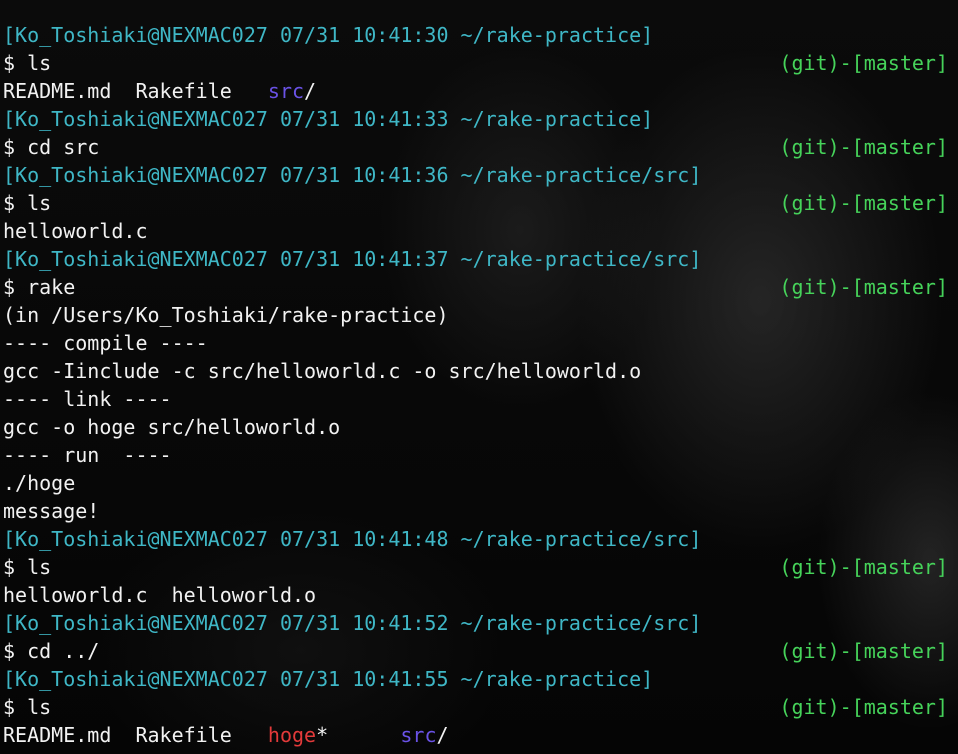  What do you see at coordinates (475, 595) in the screenshot?
I see `output-line: helloworld.c helloworld.o` at bounding box center [475, 595].